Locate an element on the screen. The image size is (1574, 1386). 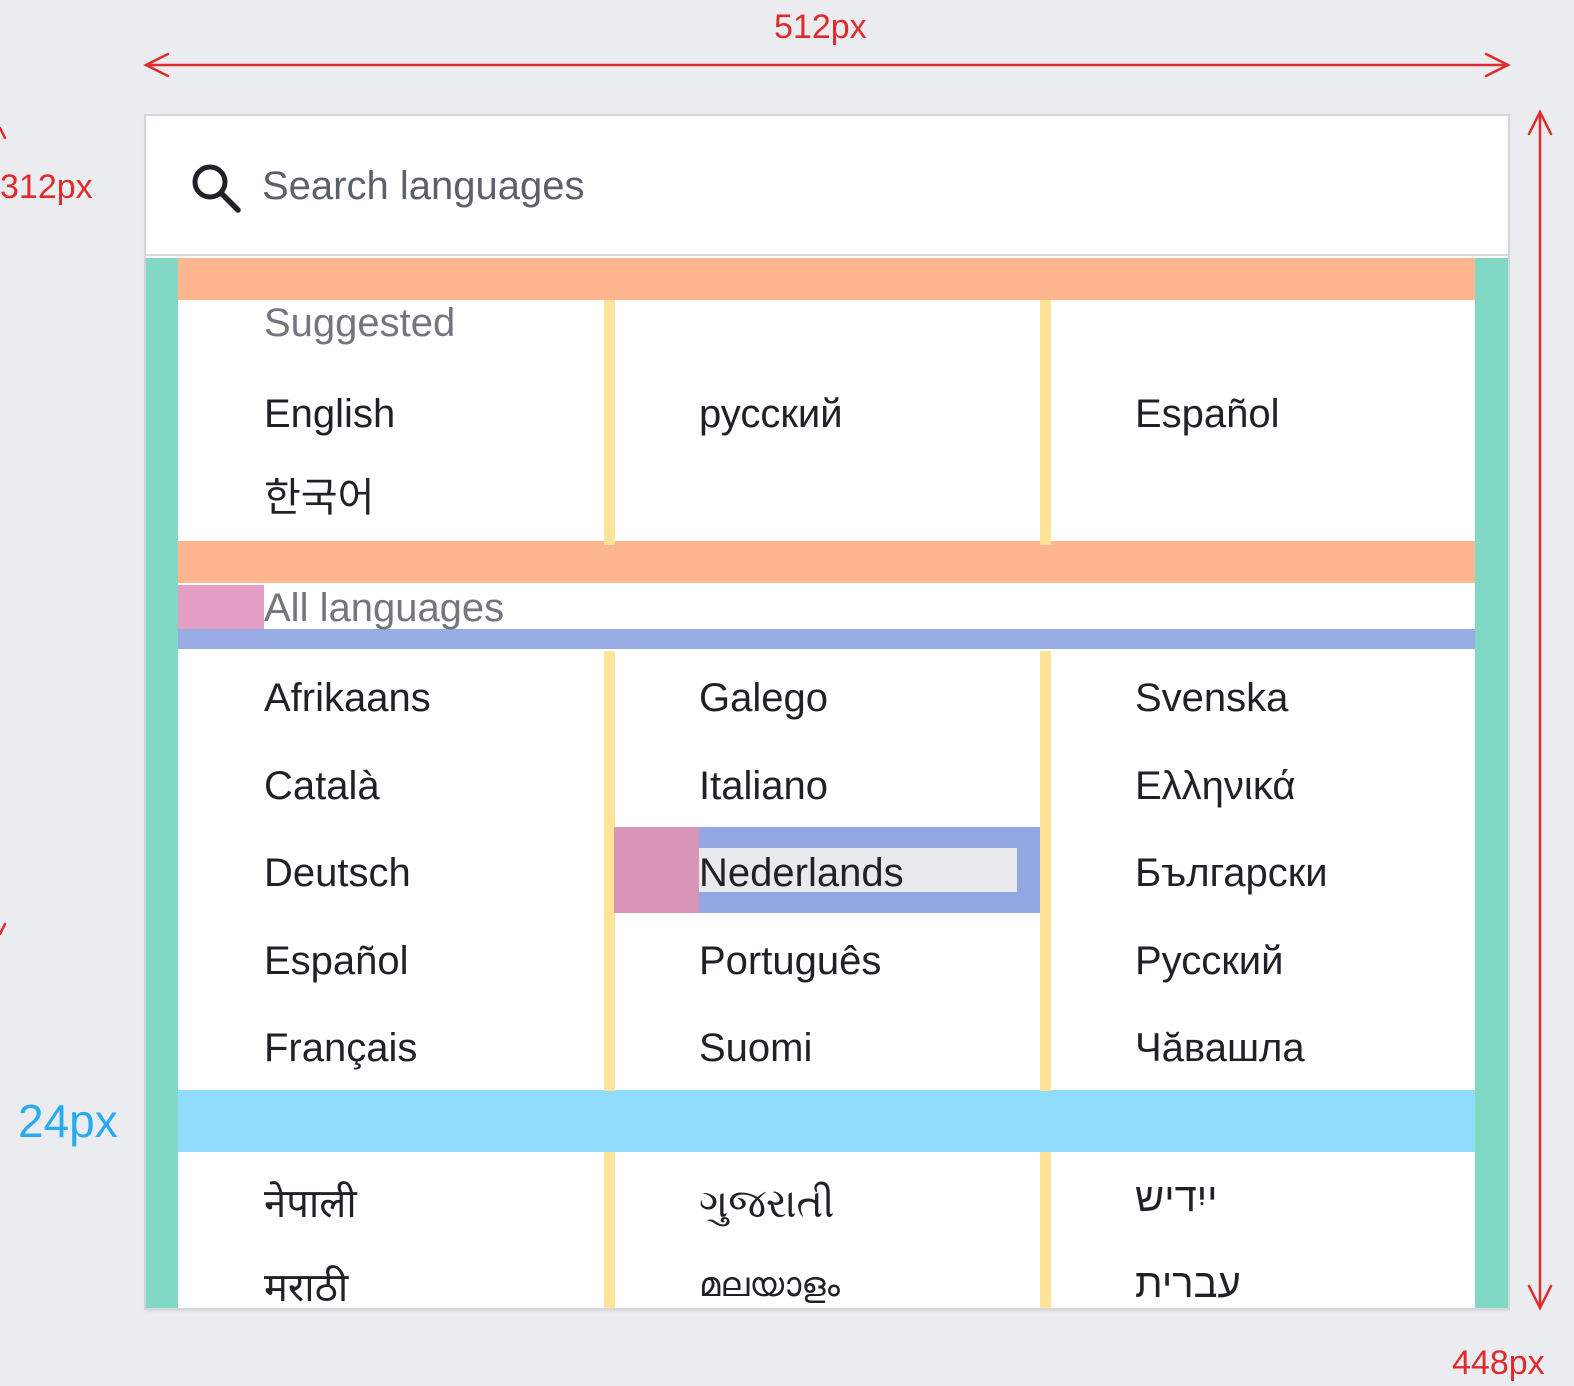
language-item: Català is located at coordinates (322, 786).